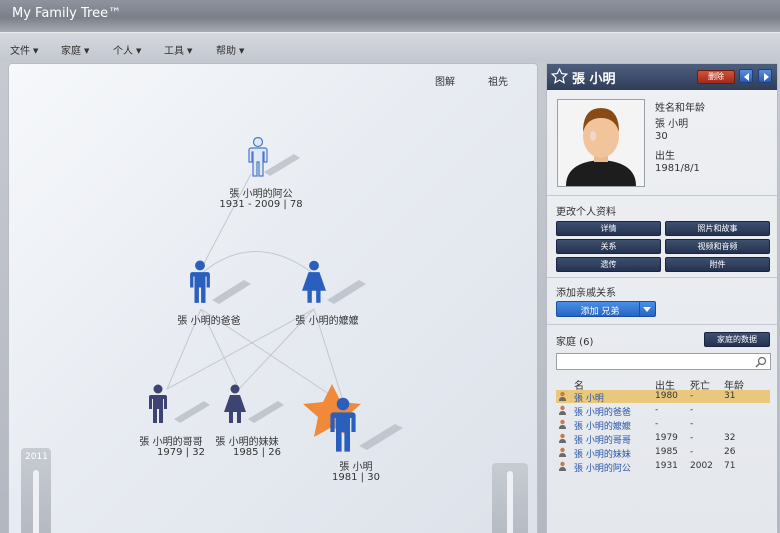 This screenshot has width=780, height=533. I want to click on zoom-slider, so click(510, 498).